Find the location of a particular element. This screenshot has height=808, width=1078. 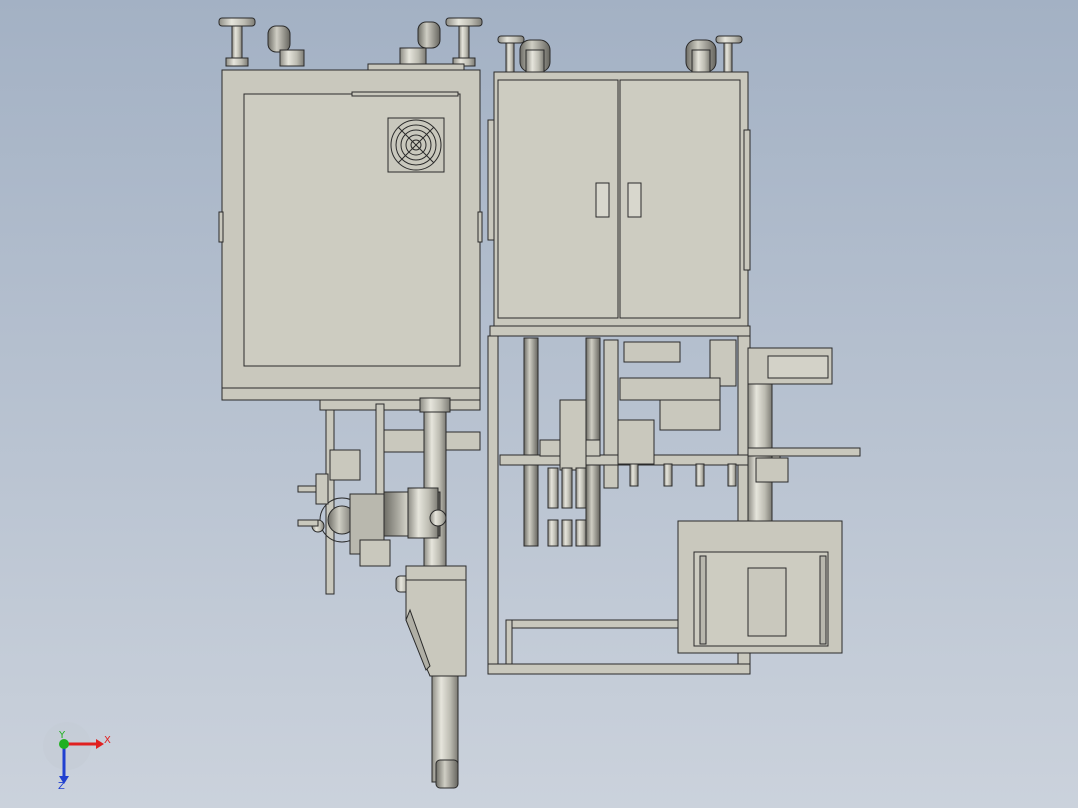

caster-wheel-left is located at coordinates (286, 46).